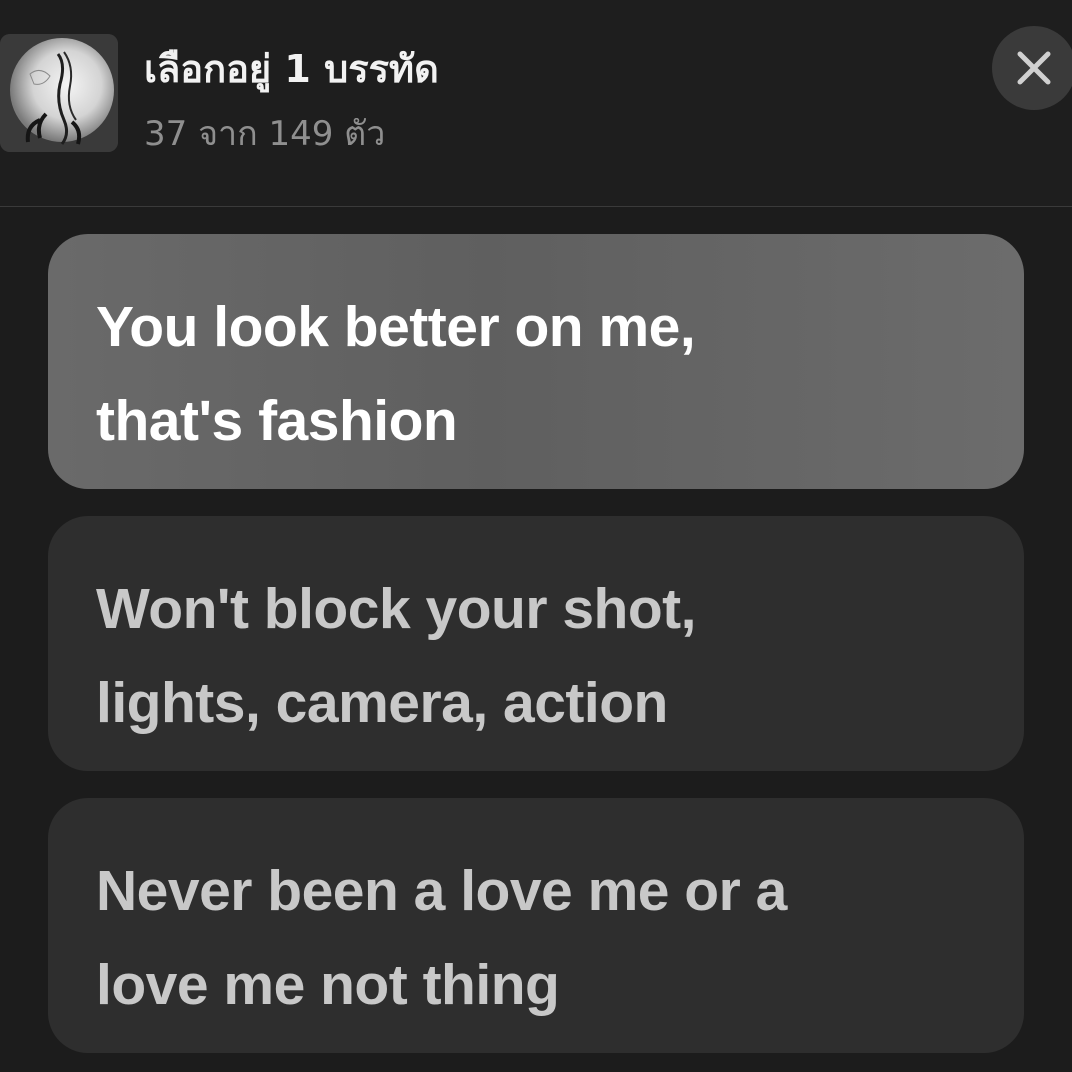 The width and height of the screenshot is (1072, 1072). I want to click on selection-title: เลือกอยู่ 1 บรรทัด, so click(291, 69).